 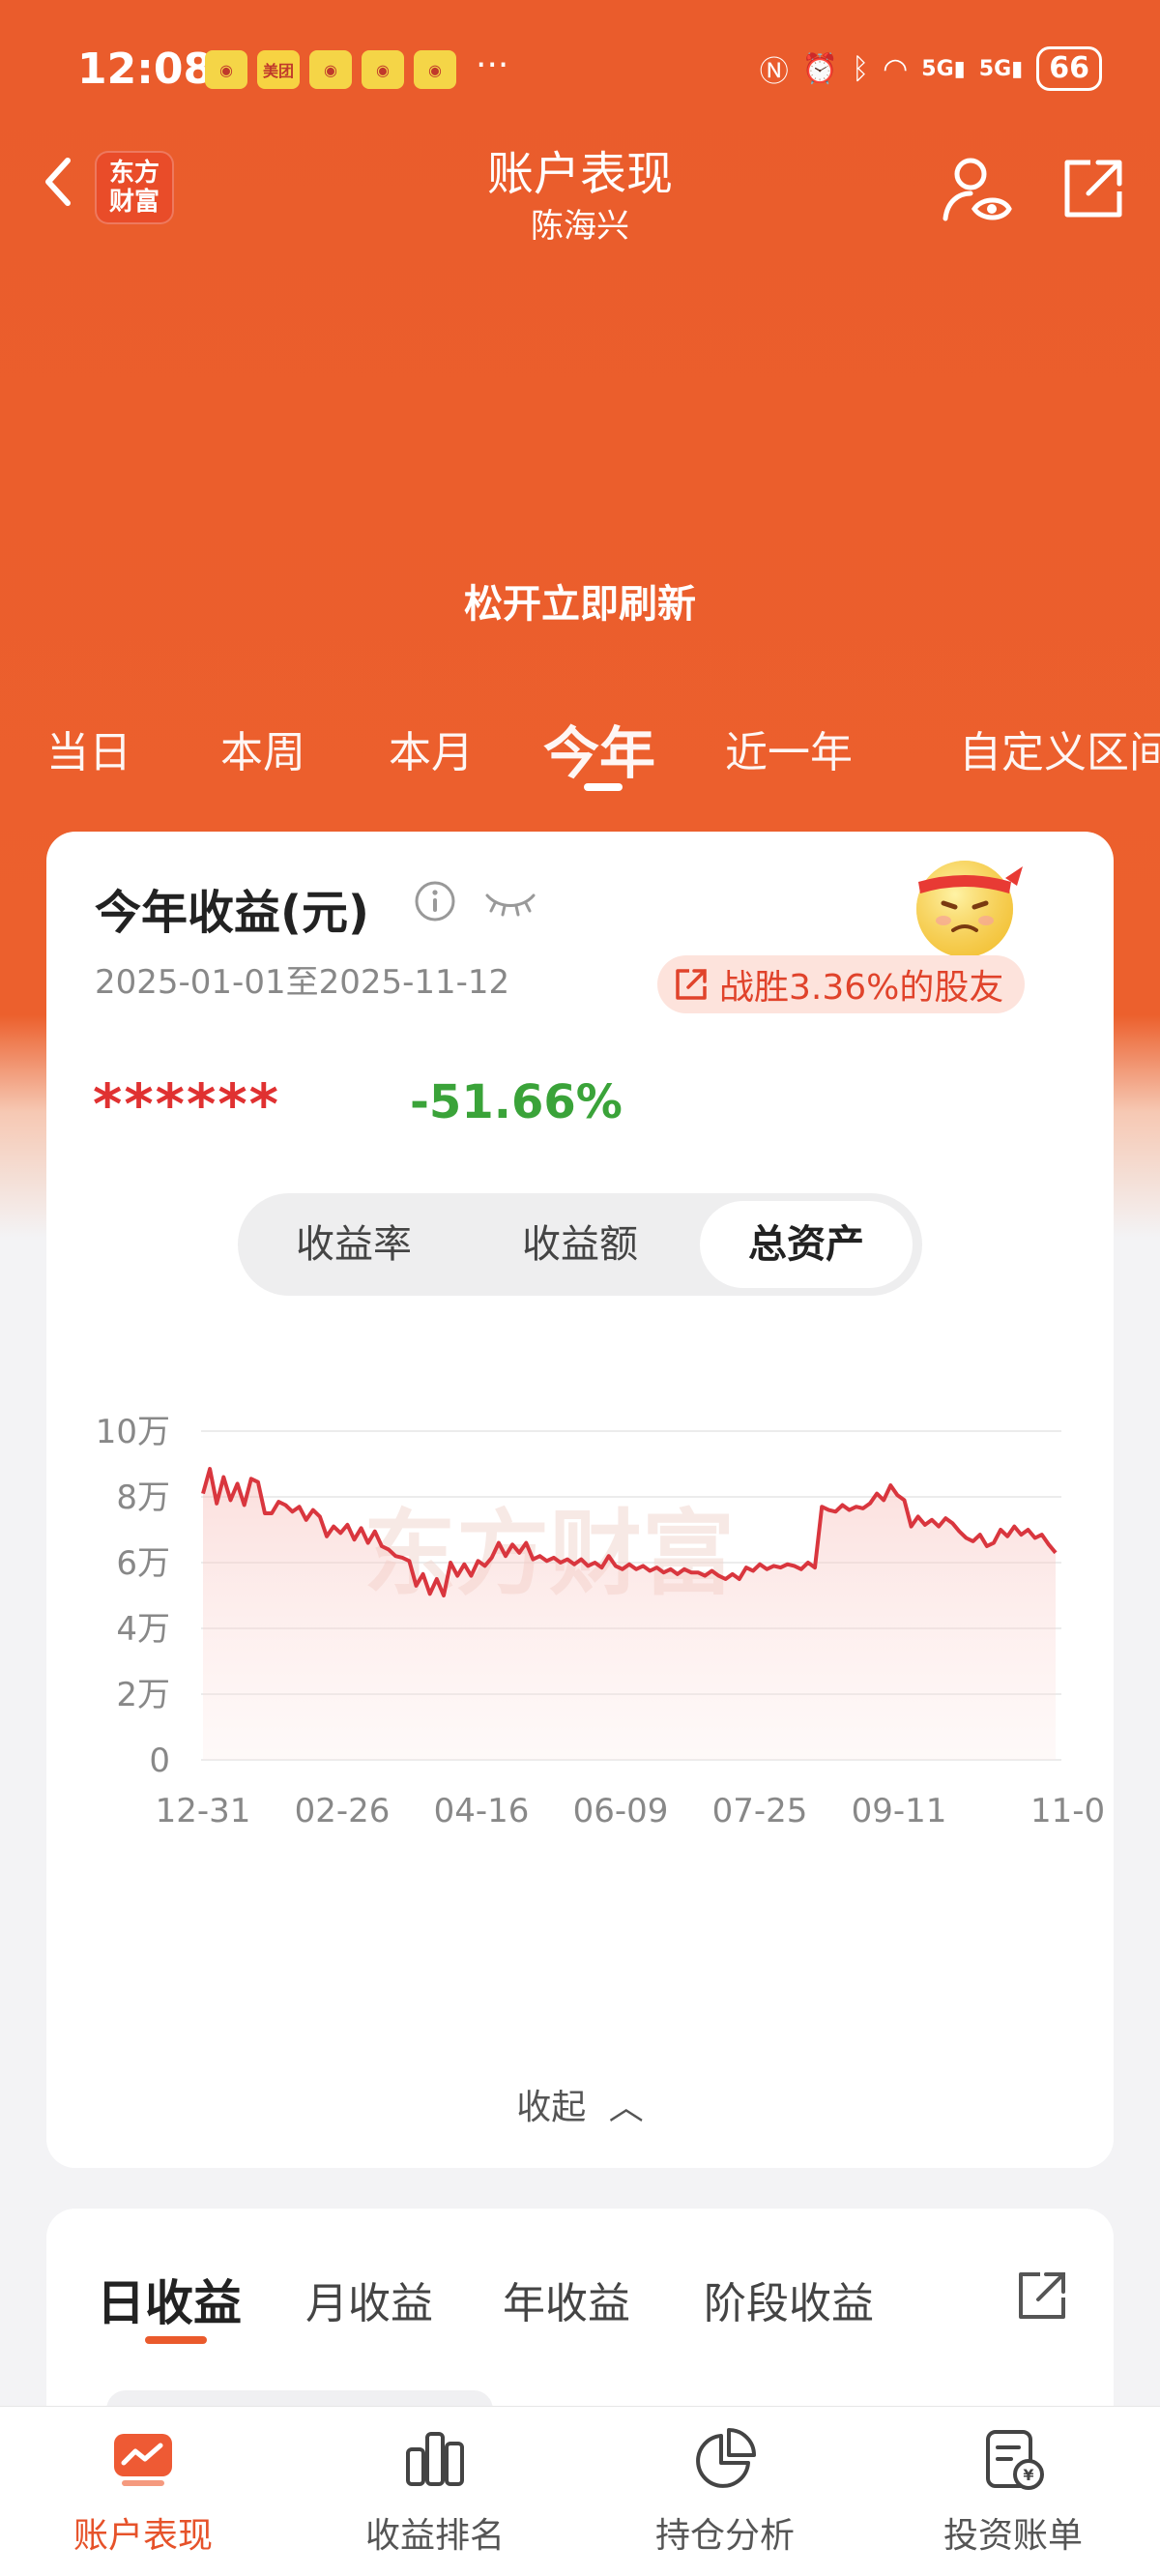 What do you see at coordinates (143, 1563) in the screenshot?
I see `y-tick-label: 6万` at bounding box center [143, 1563].